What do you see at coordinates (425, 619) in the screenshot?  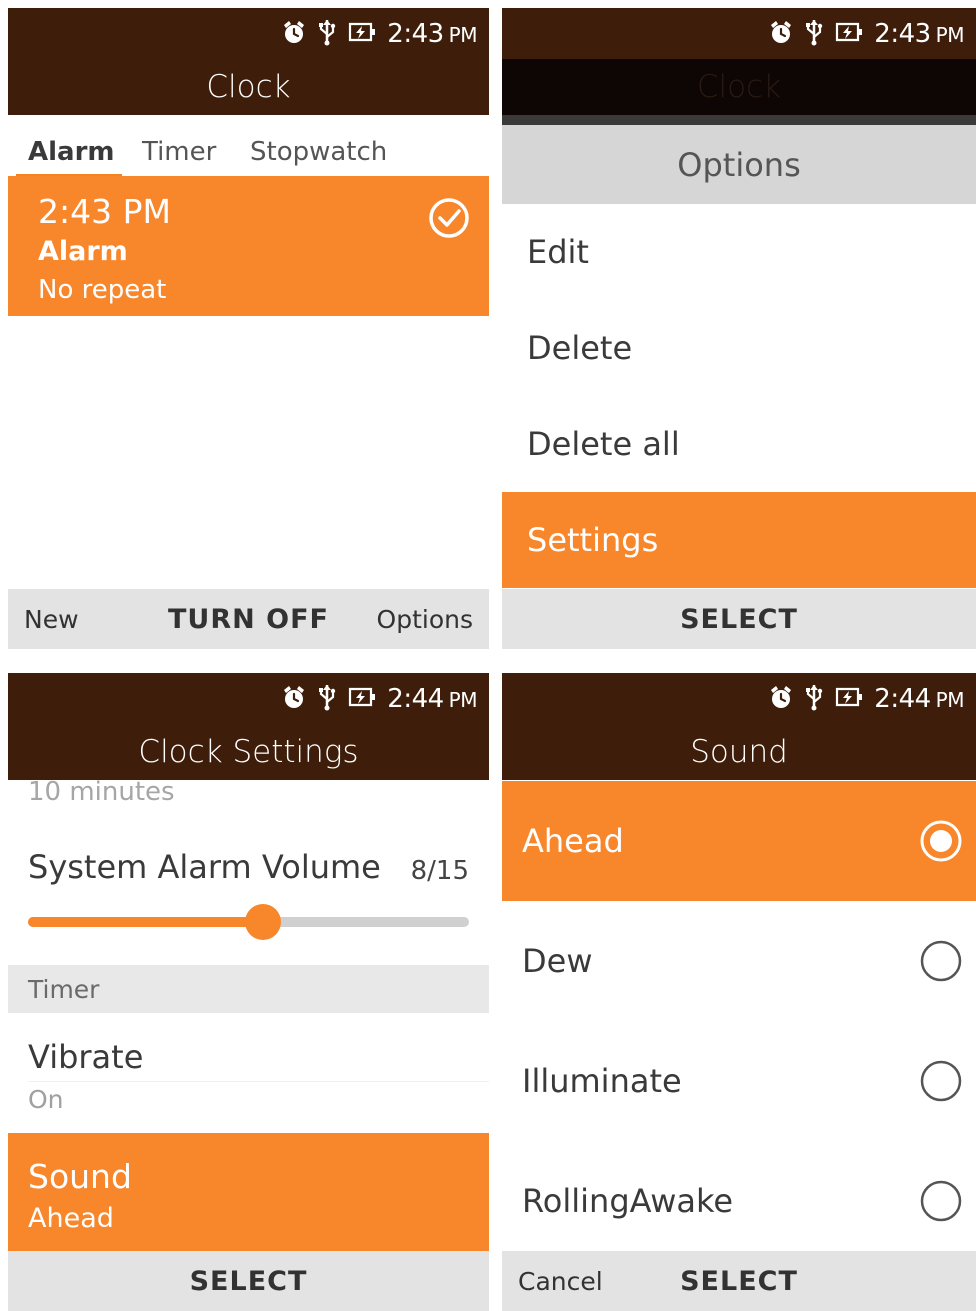 I see `softkey-options: Options` at bounding box center [425, 619].